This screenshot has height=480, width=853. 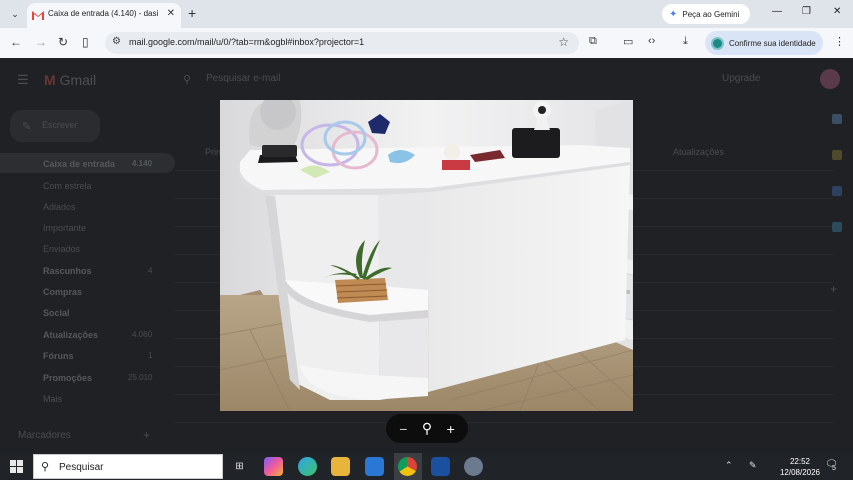 What do you see at coordinates (171, 13) in the screenshot?
I see `close-icon: ✕` at bounding box center [171, 13].